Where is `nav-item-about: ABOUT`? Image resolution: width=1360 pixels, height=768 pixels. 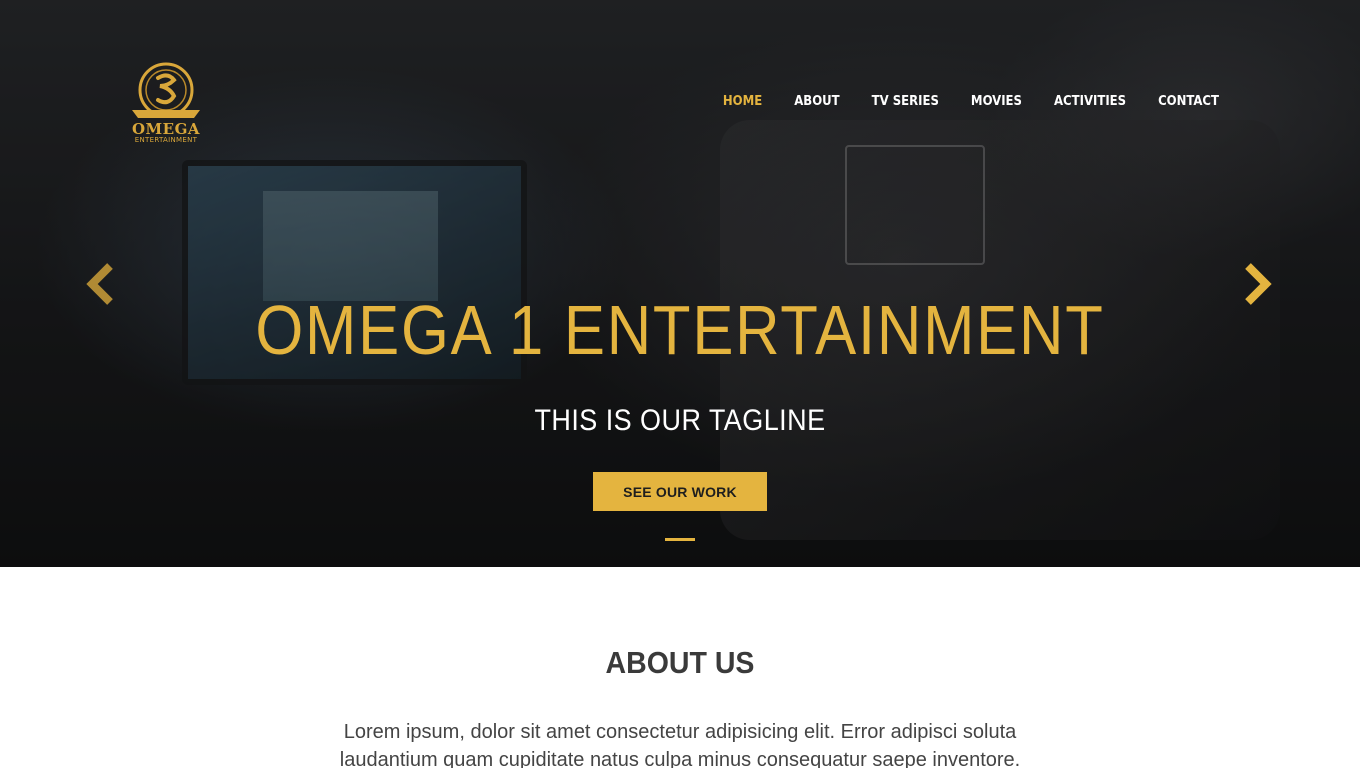
nav-item-about: ABOUT is located at coordinates (816, 101).